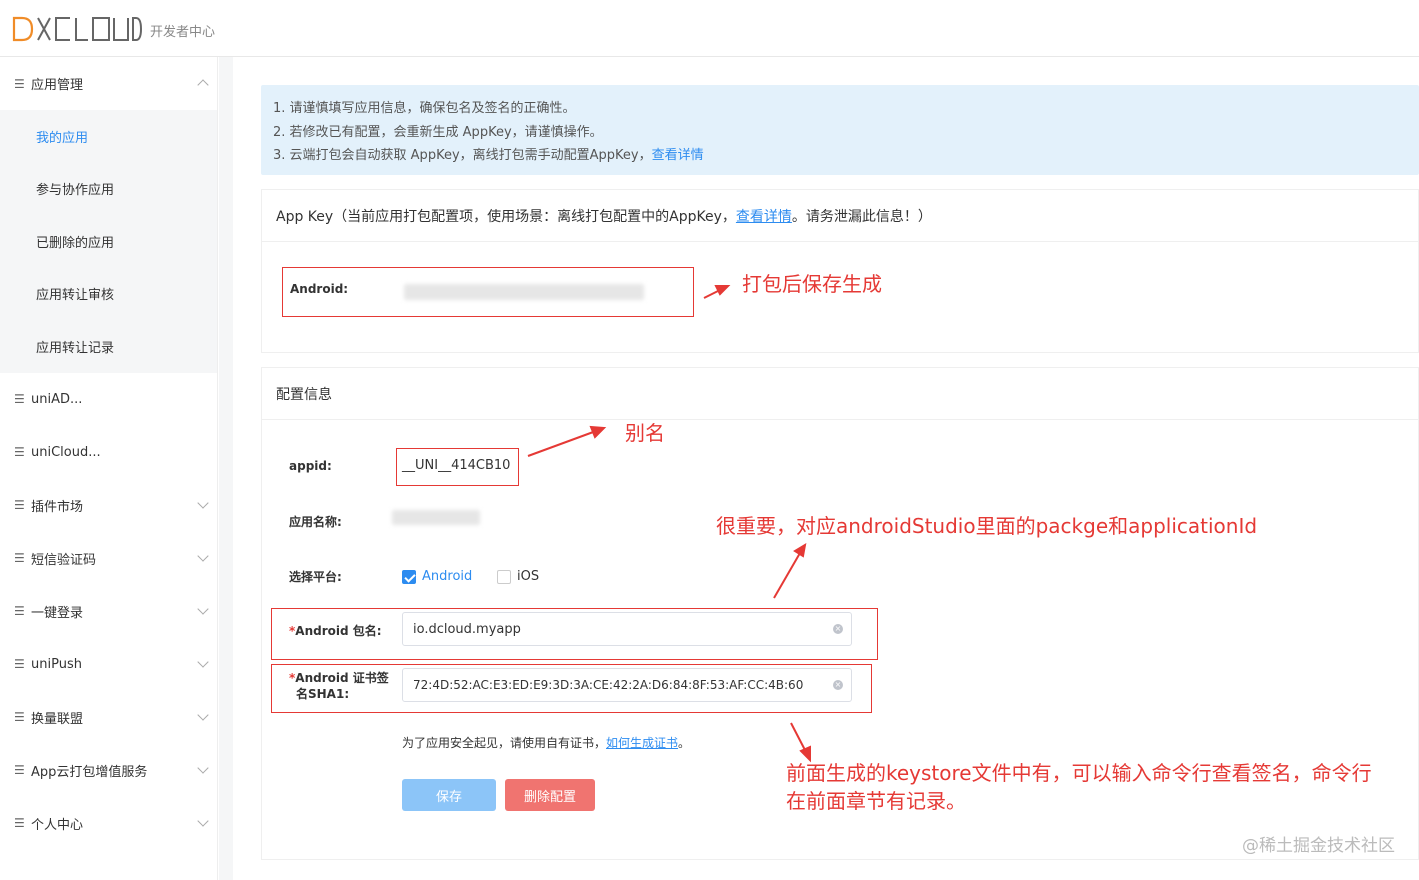  Describe the element at coordinates (339, 686) in the screenshot. I see `sha1-label: *Android 证书签 名SHA1:` at that location.